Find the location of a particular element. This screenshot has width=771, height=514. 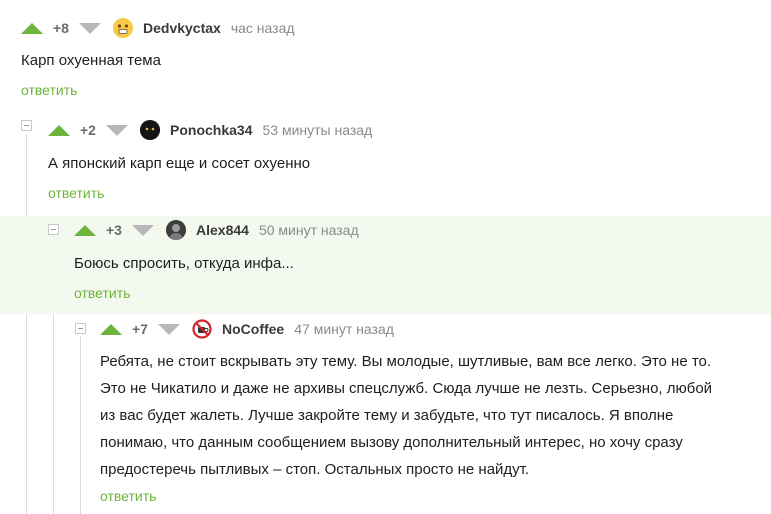

no-coffee-icon is located at coordinates (202, 329).